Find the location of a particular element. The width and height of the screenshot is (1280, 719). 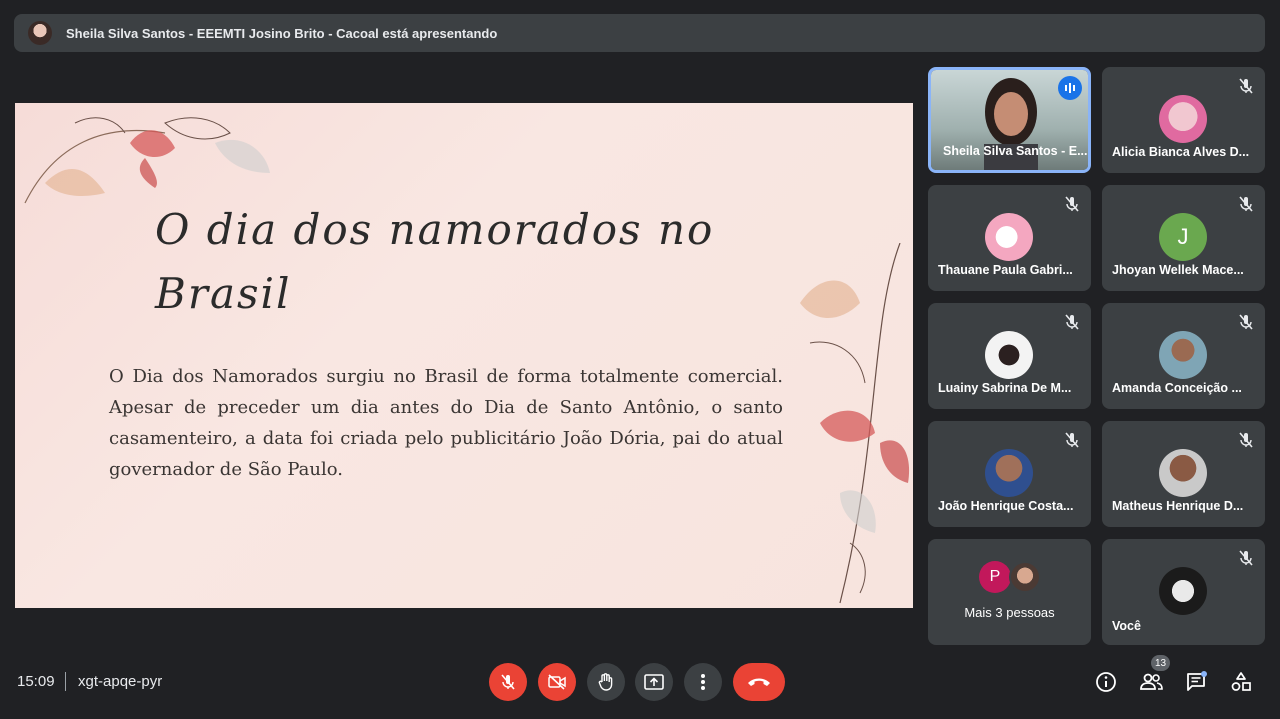

activities-button is located at coordinates (1241, 682).